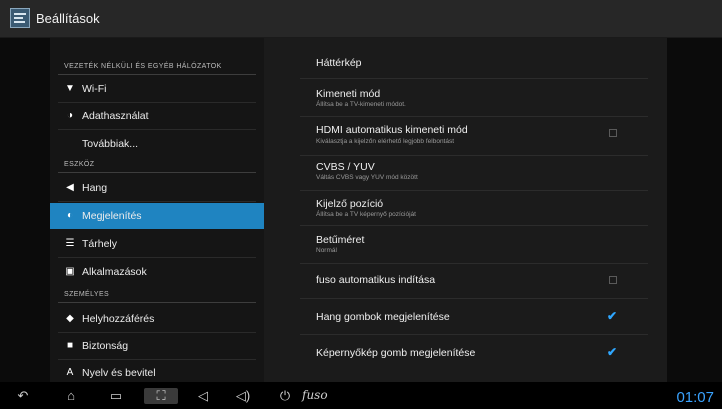 This screenshot has width=722, height=409. I want to click on category-wireless-networks: VEZETÉK NÉLKÜLI ÉS EGYÉB HÁLÓZATOK, so click(143, 66).